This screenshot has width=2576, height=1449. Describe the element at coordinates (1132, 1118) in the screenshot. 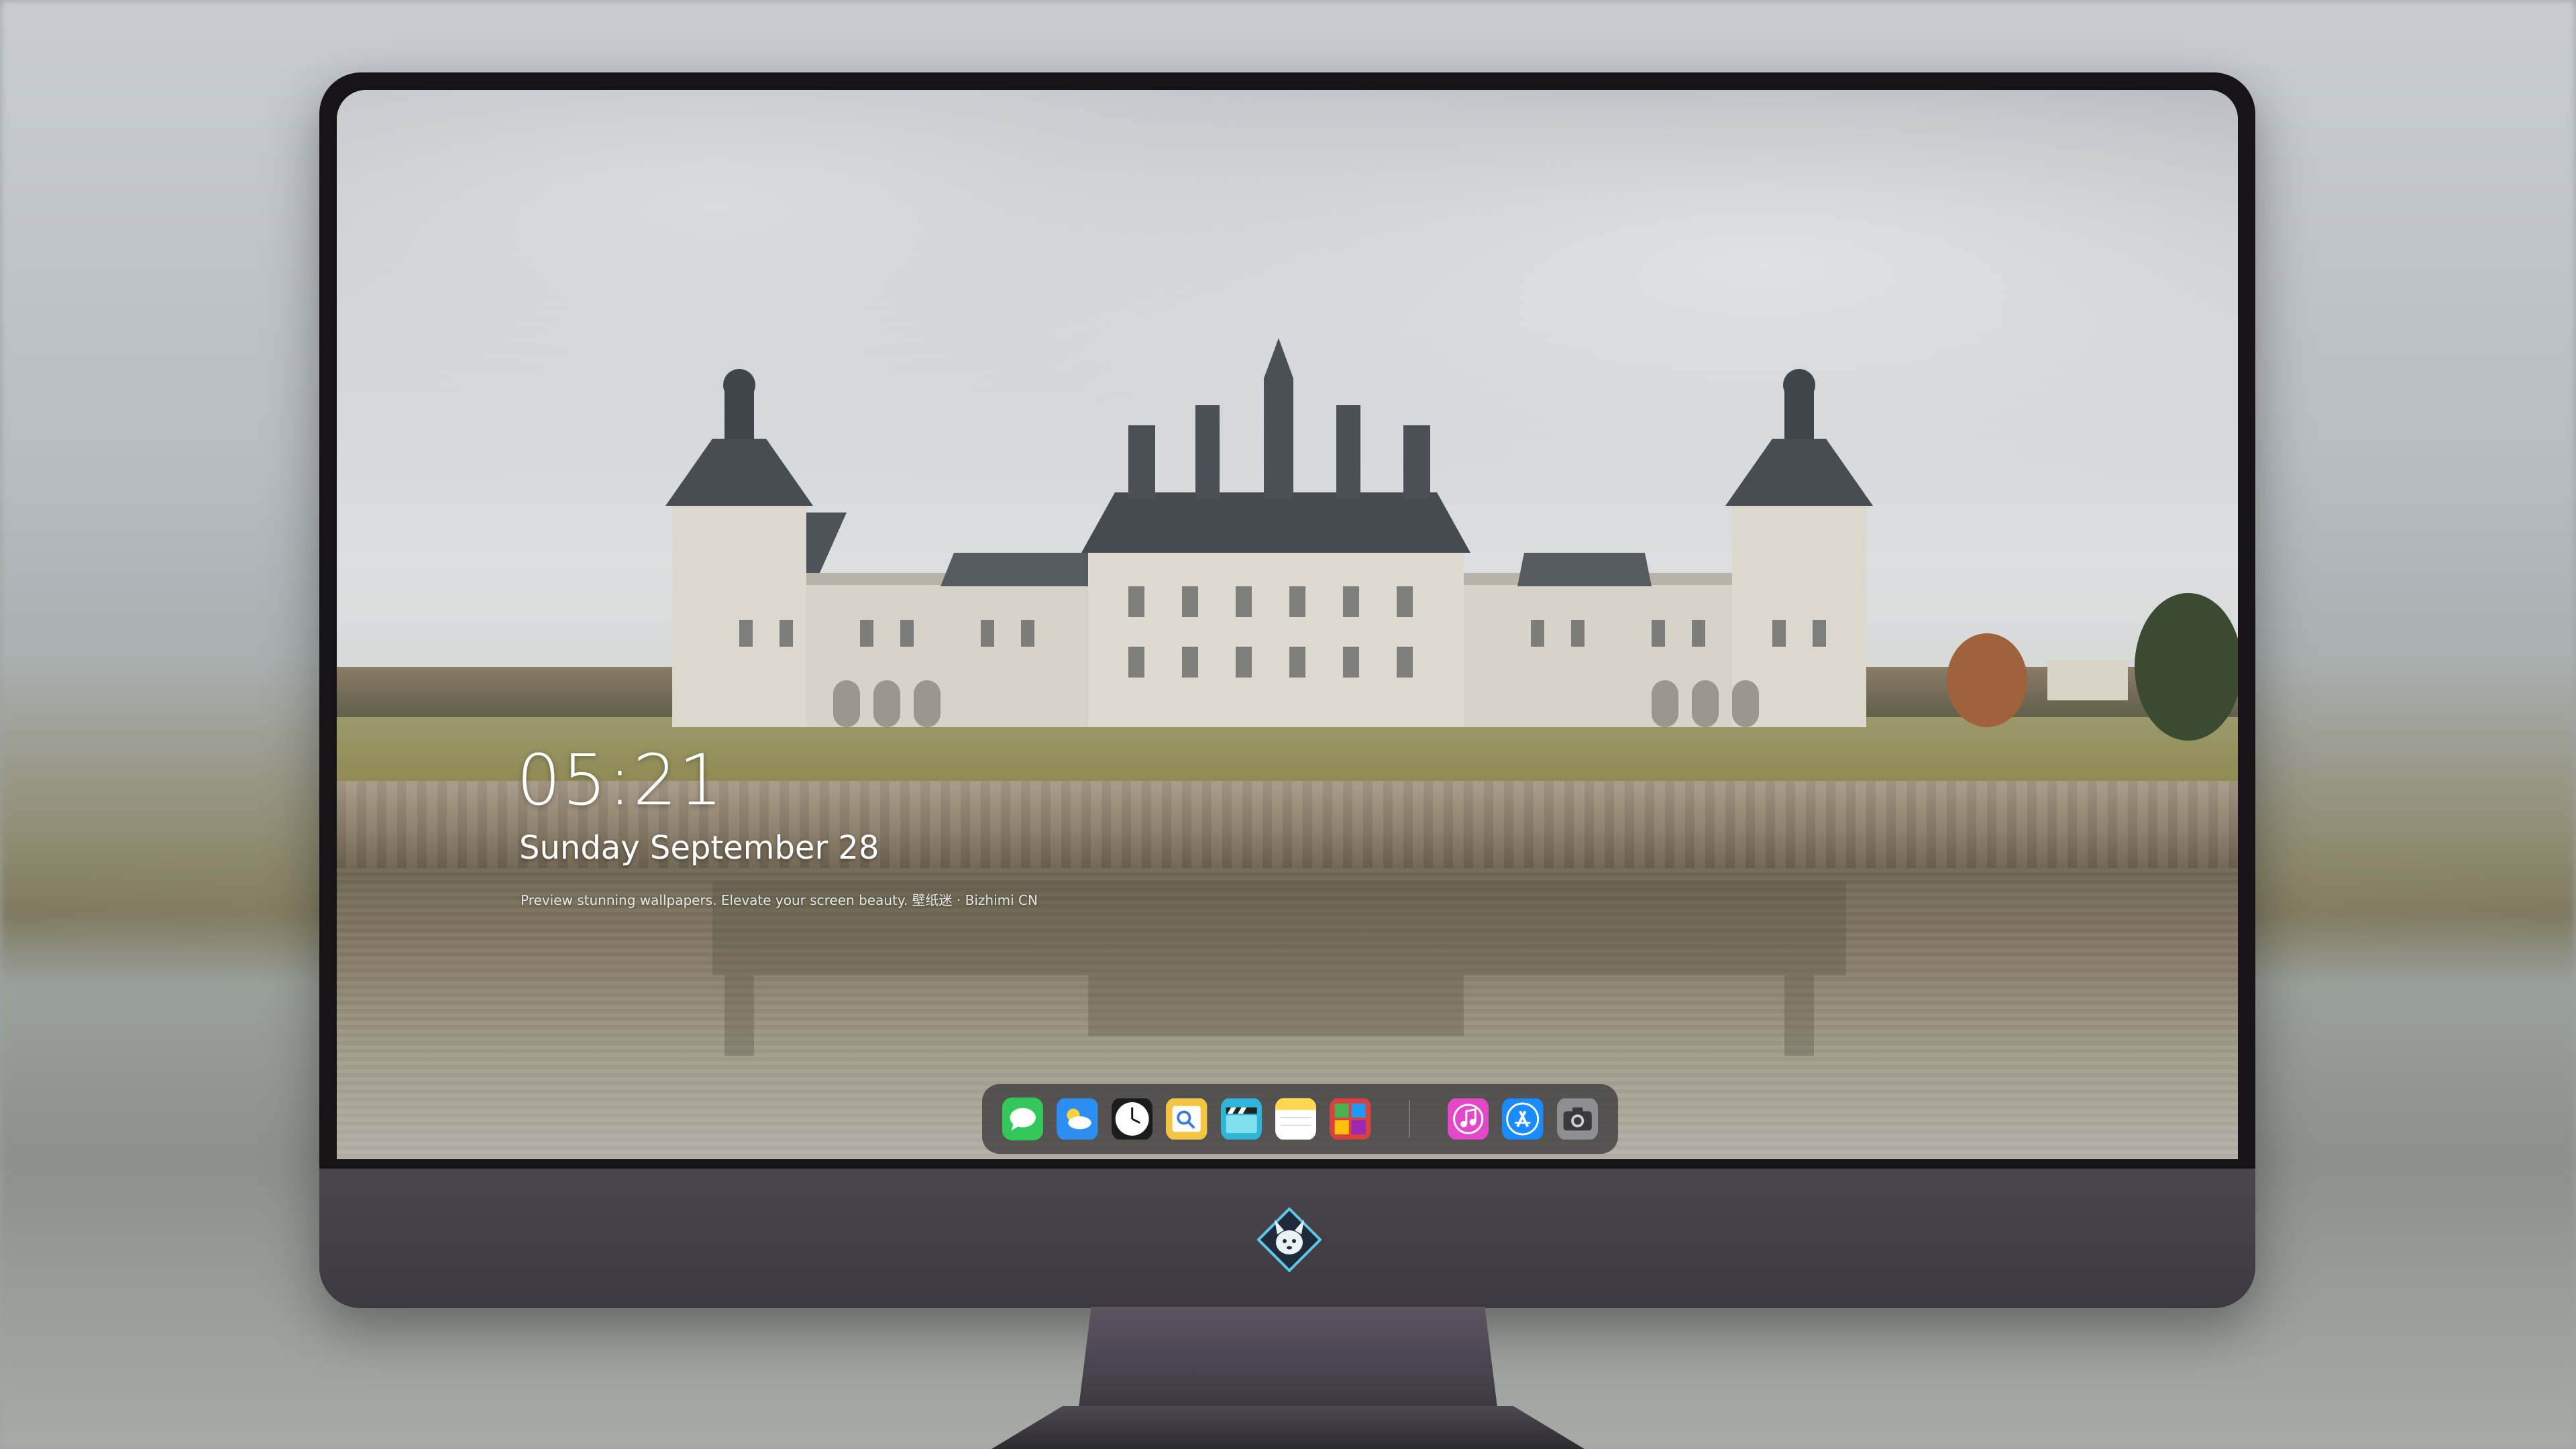

I see `clock-icon` at that location.